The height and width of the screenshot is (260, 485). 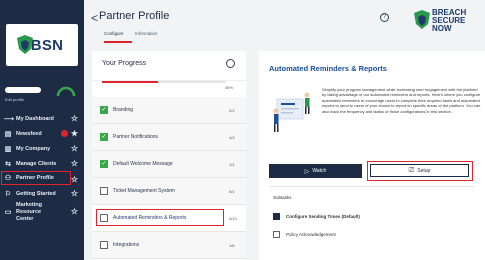 I want to click on divider, so click(x=372, y=186).